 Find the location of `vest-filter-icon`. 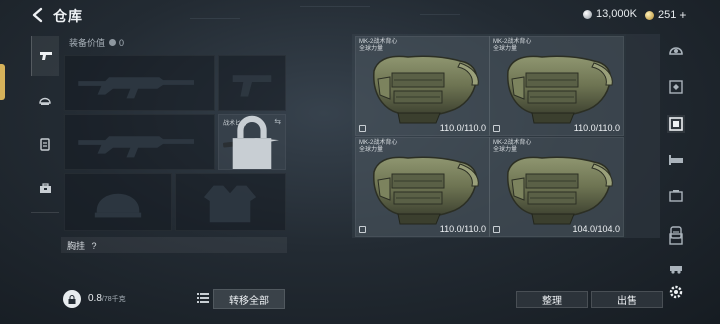

vest-filter-icon is located at coordinates (676, 124).